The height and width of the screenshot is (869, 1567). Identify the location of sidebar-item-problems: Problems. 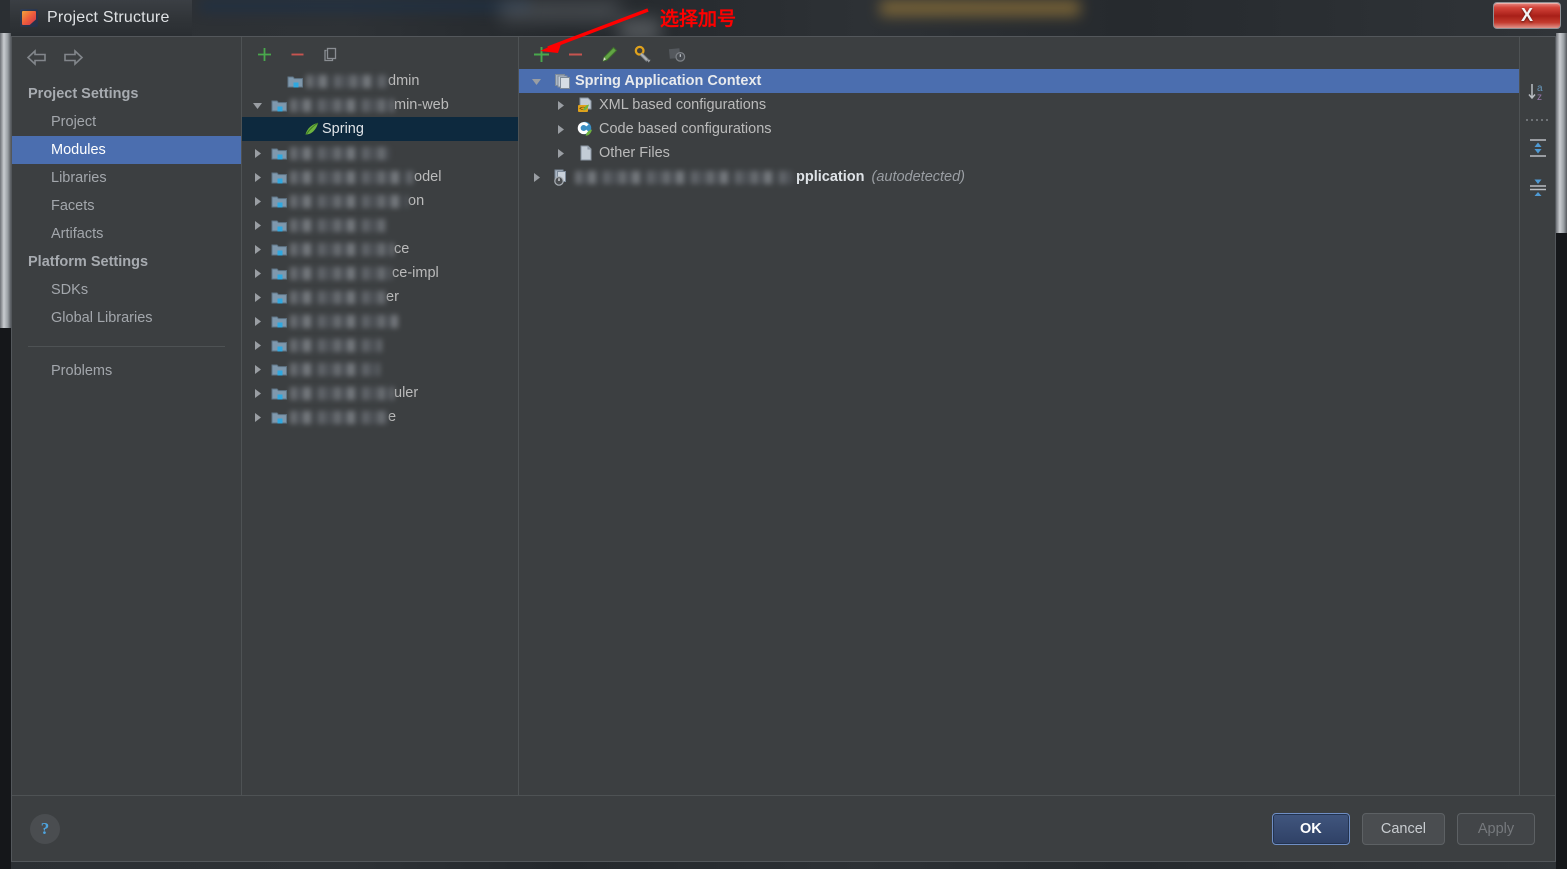
(126, 371).